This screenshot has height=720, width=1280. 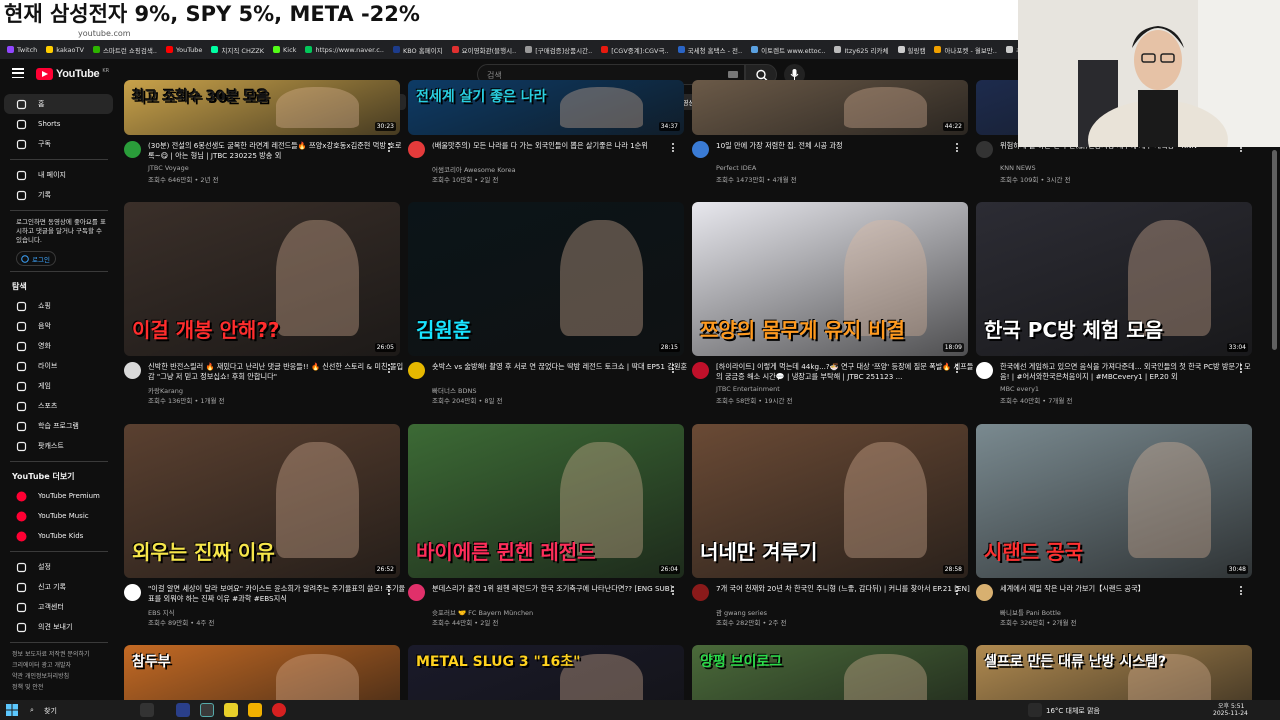 I want to click on channel-name: KNN NEWS, so click(x=1018, y=168).